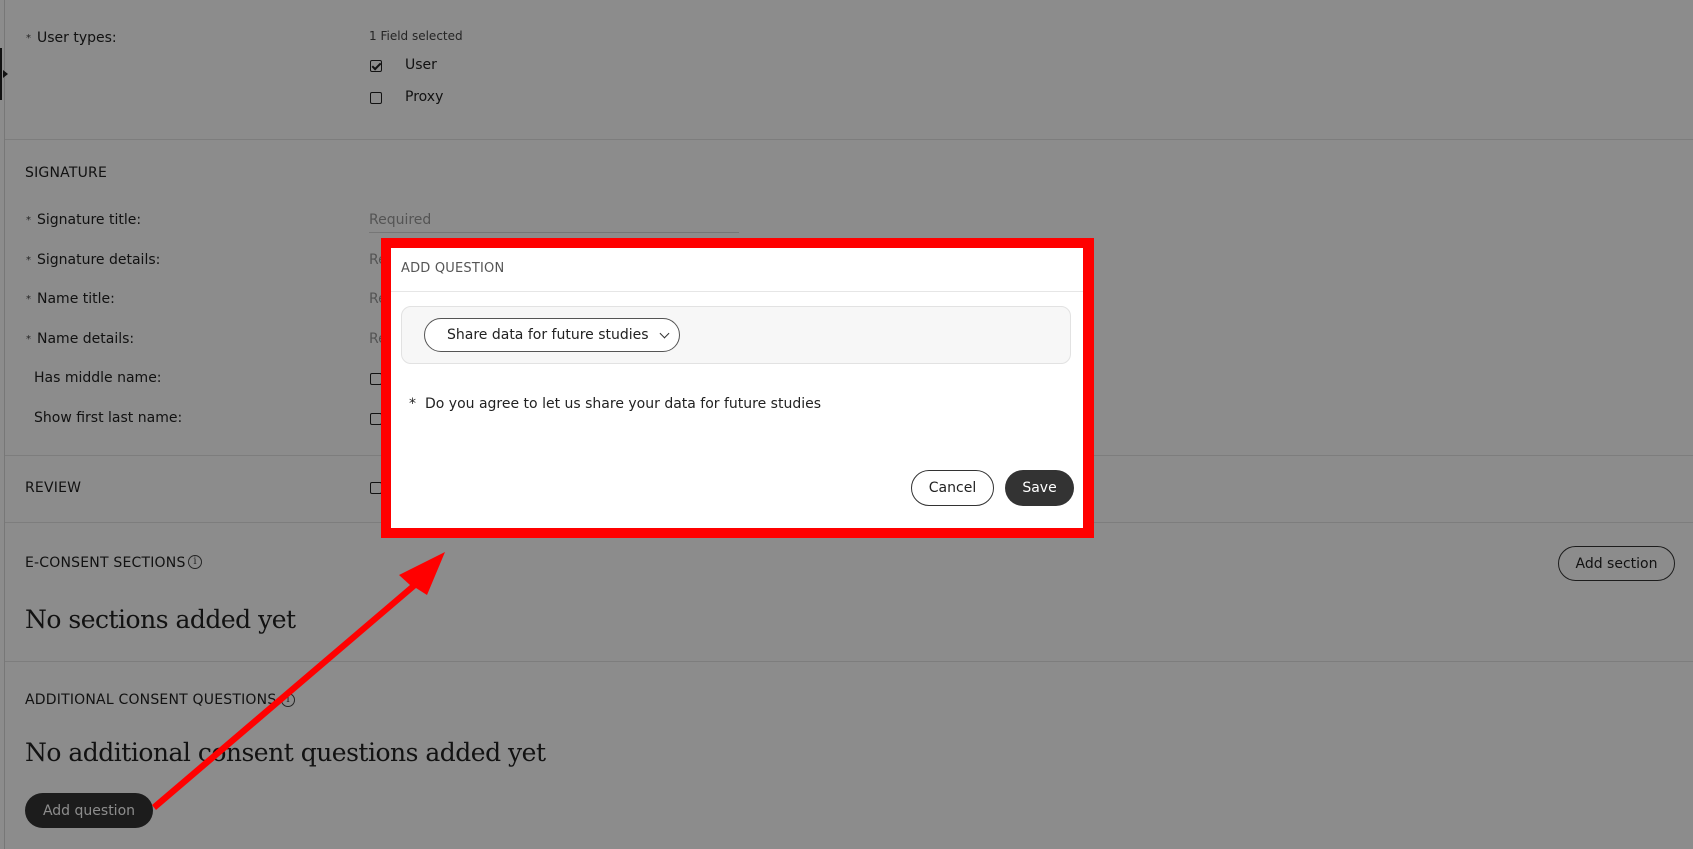 Image resolution: width=1693 pixels, height=849 pixels. I want to click on arrow-shape, so click(298, 681).